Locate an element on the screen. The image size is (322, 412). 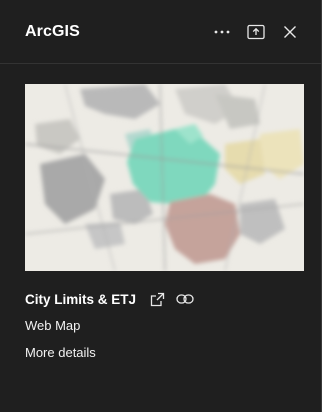
close-button is located at coordinates (290, 32).